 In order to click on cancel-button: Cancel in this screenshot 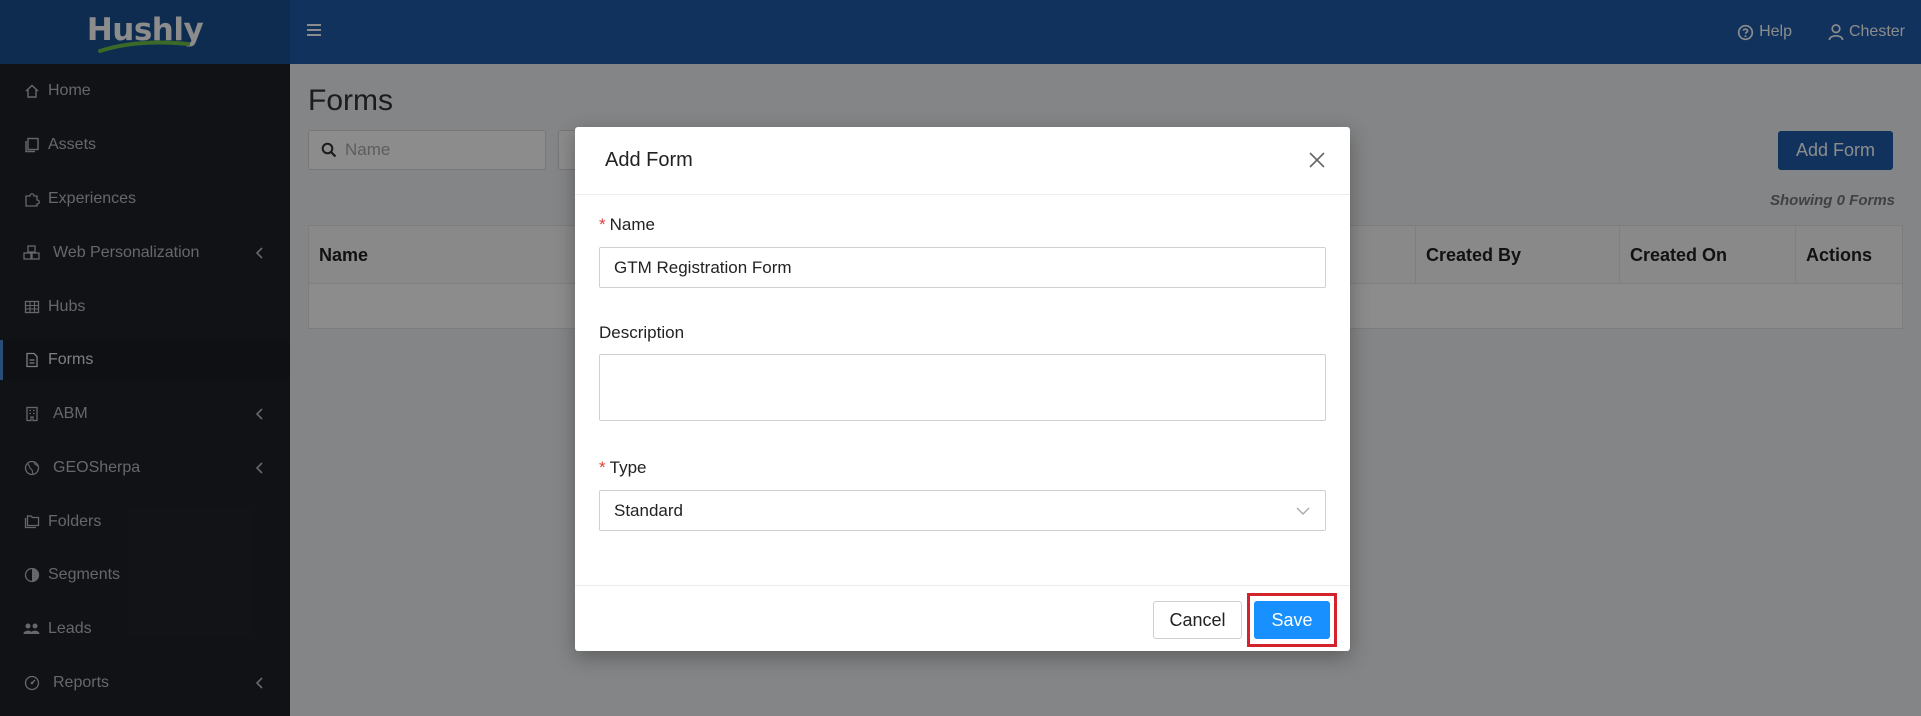, I will do `click(1197, 620)`.